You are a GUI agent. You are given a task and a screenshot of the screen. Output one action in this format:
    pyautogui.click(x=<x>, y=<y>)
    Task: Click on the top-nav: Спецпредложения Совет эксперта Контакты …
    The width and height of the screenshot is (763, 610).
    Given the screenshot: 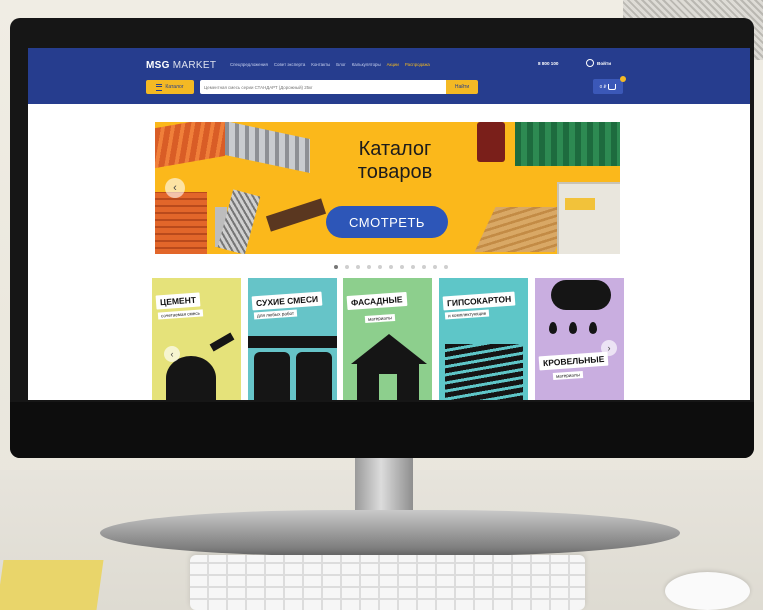 What is the action you would take?
    pyautogui.click(x=330, y=64)
    